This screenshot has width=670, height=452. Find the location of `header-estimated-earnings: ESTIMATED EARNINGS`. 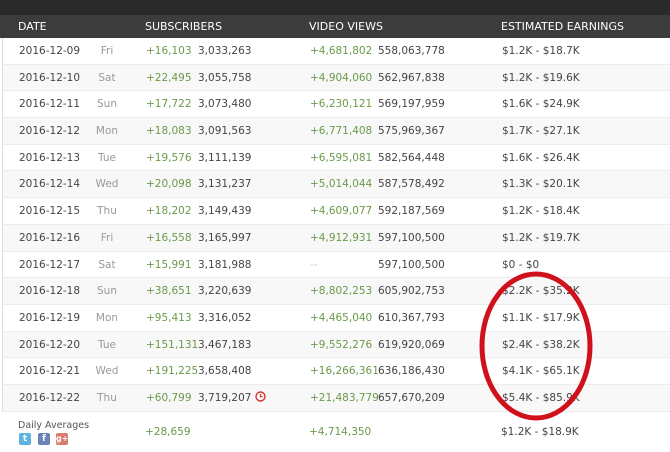

header-estimated-earnings: ESTIMATED EARNINGS is located at coordinates (562, 26).